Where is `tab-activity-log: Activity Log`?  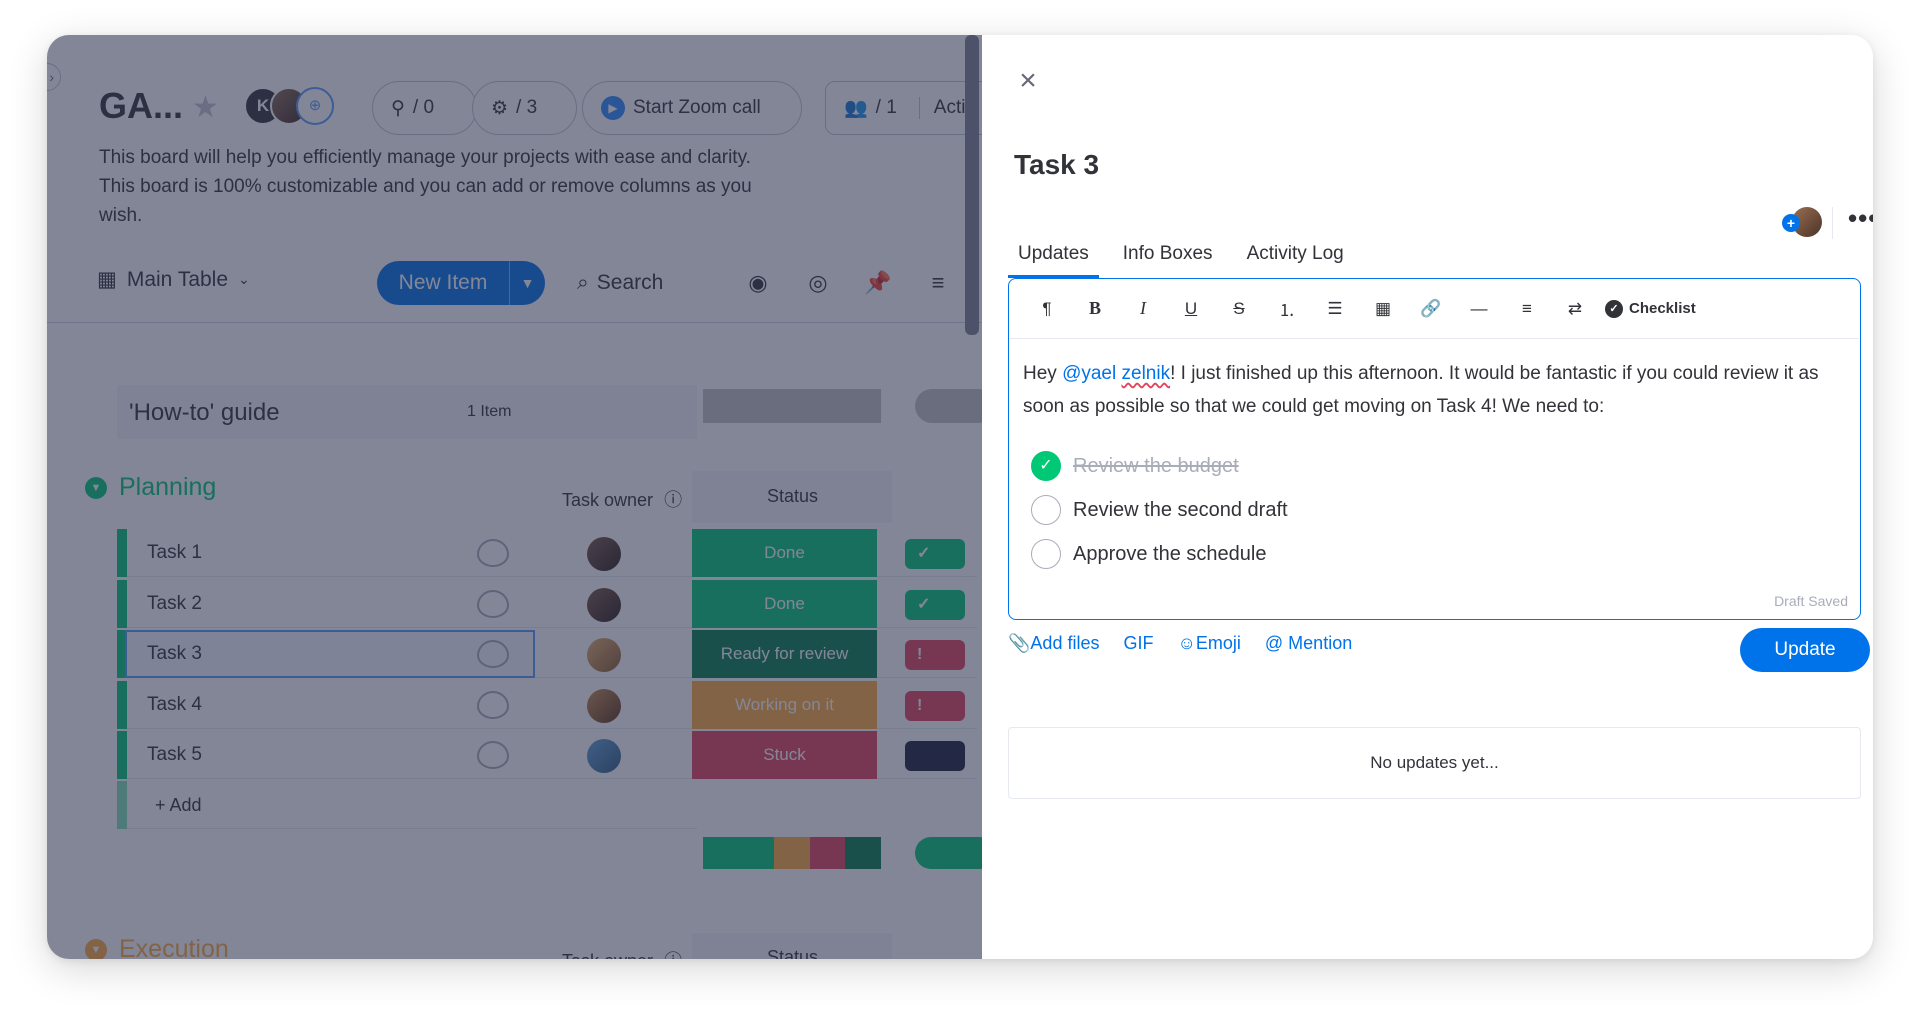
tab-activity-log: Activity Log is located at coordinates (1295, 254).